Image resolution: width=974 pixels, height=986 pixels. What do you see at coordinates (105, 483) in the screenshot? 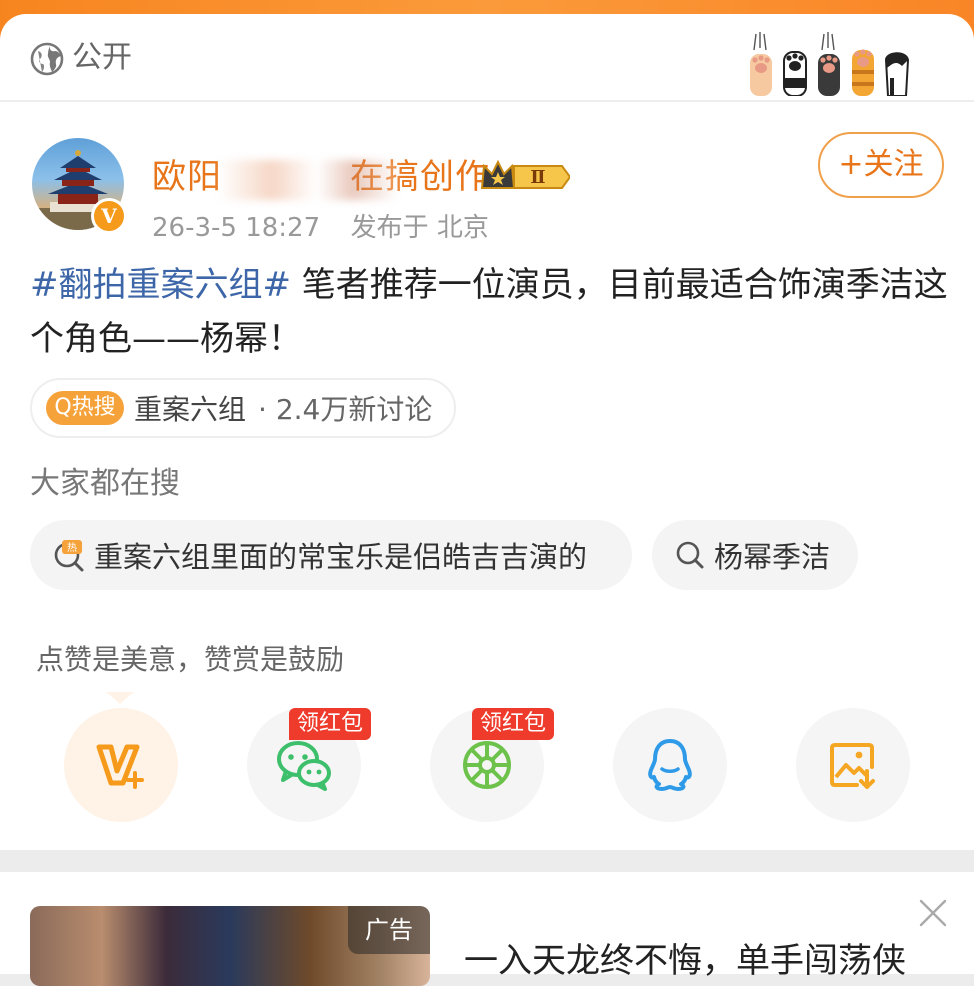
I see `people-searching-heading: 大家都在搜` at bounding box center [105, 483].